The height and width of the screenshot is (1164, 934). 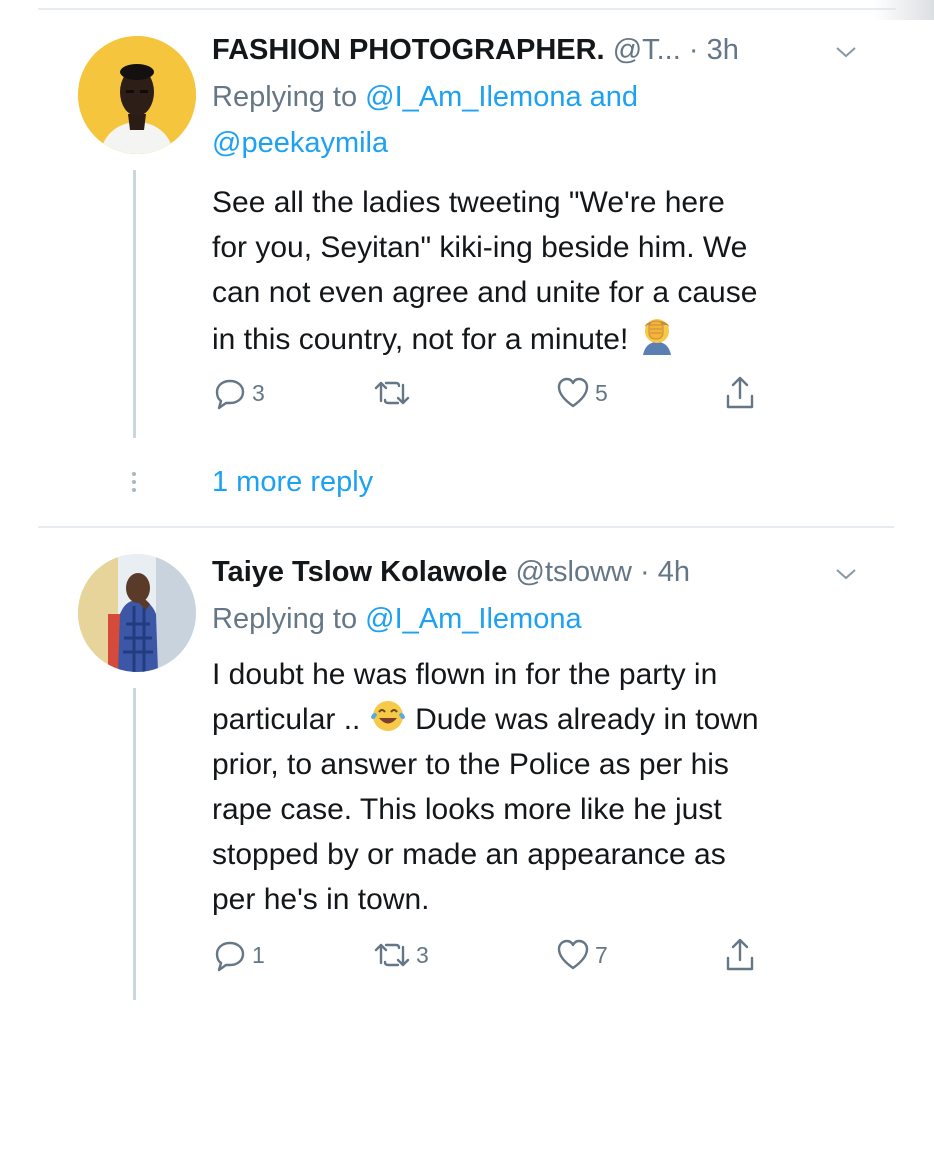 I want to click on reply-button: 3, so click(x=238, y=393).